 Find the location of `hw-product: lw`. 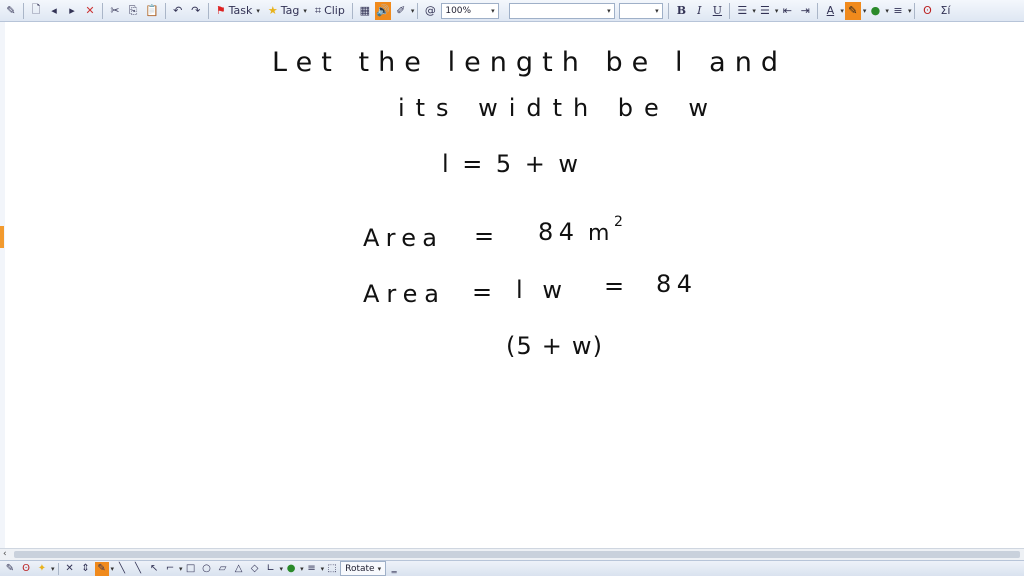

hw-product: lw is located at coordinates (539, 290).